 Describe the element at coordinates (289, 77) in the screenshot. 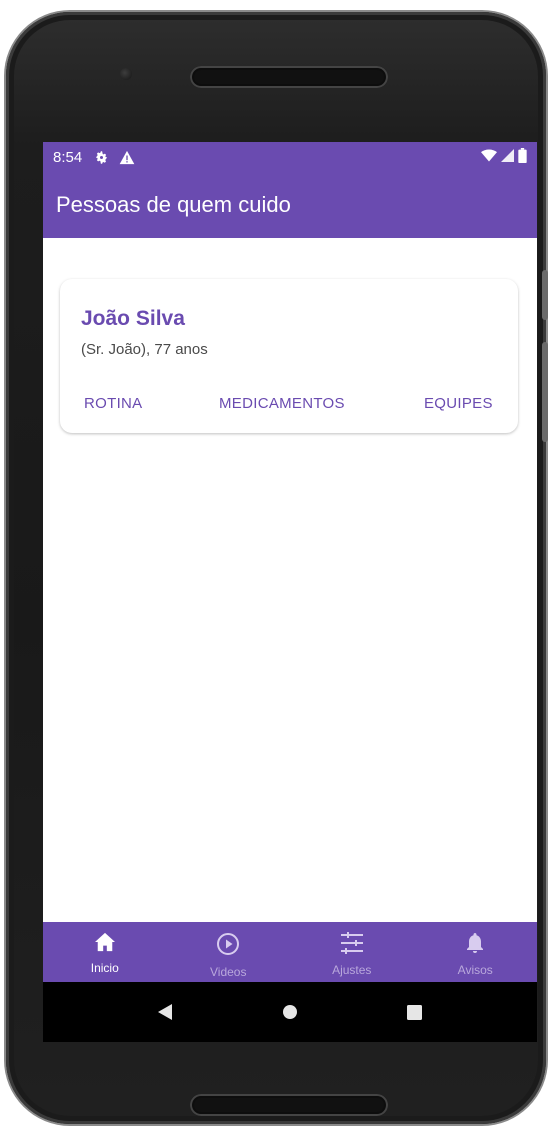

I see `earpiece-speaker` at that location.